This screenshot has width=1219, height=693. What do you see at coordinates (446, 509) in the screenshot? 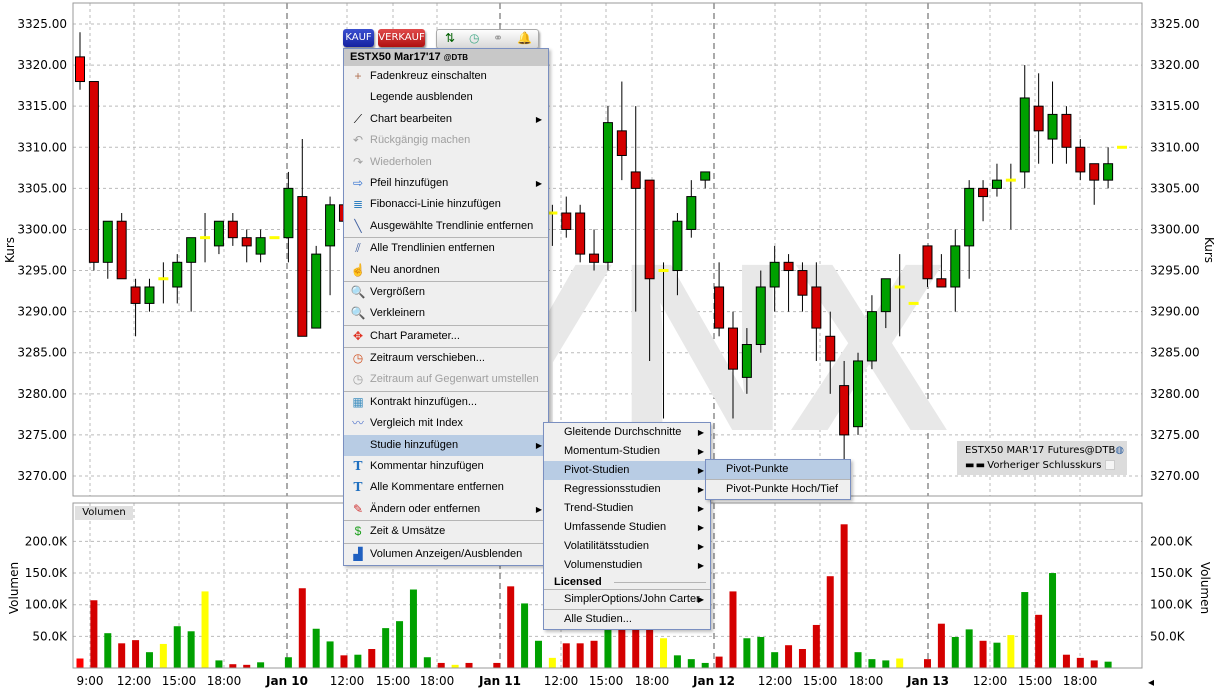
I see `menu-item-ändern-oder-entfernen: ✎ Ändern oder entfernen ▶` at bounding box center [446, 509].